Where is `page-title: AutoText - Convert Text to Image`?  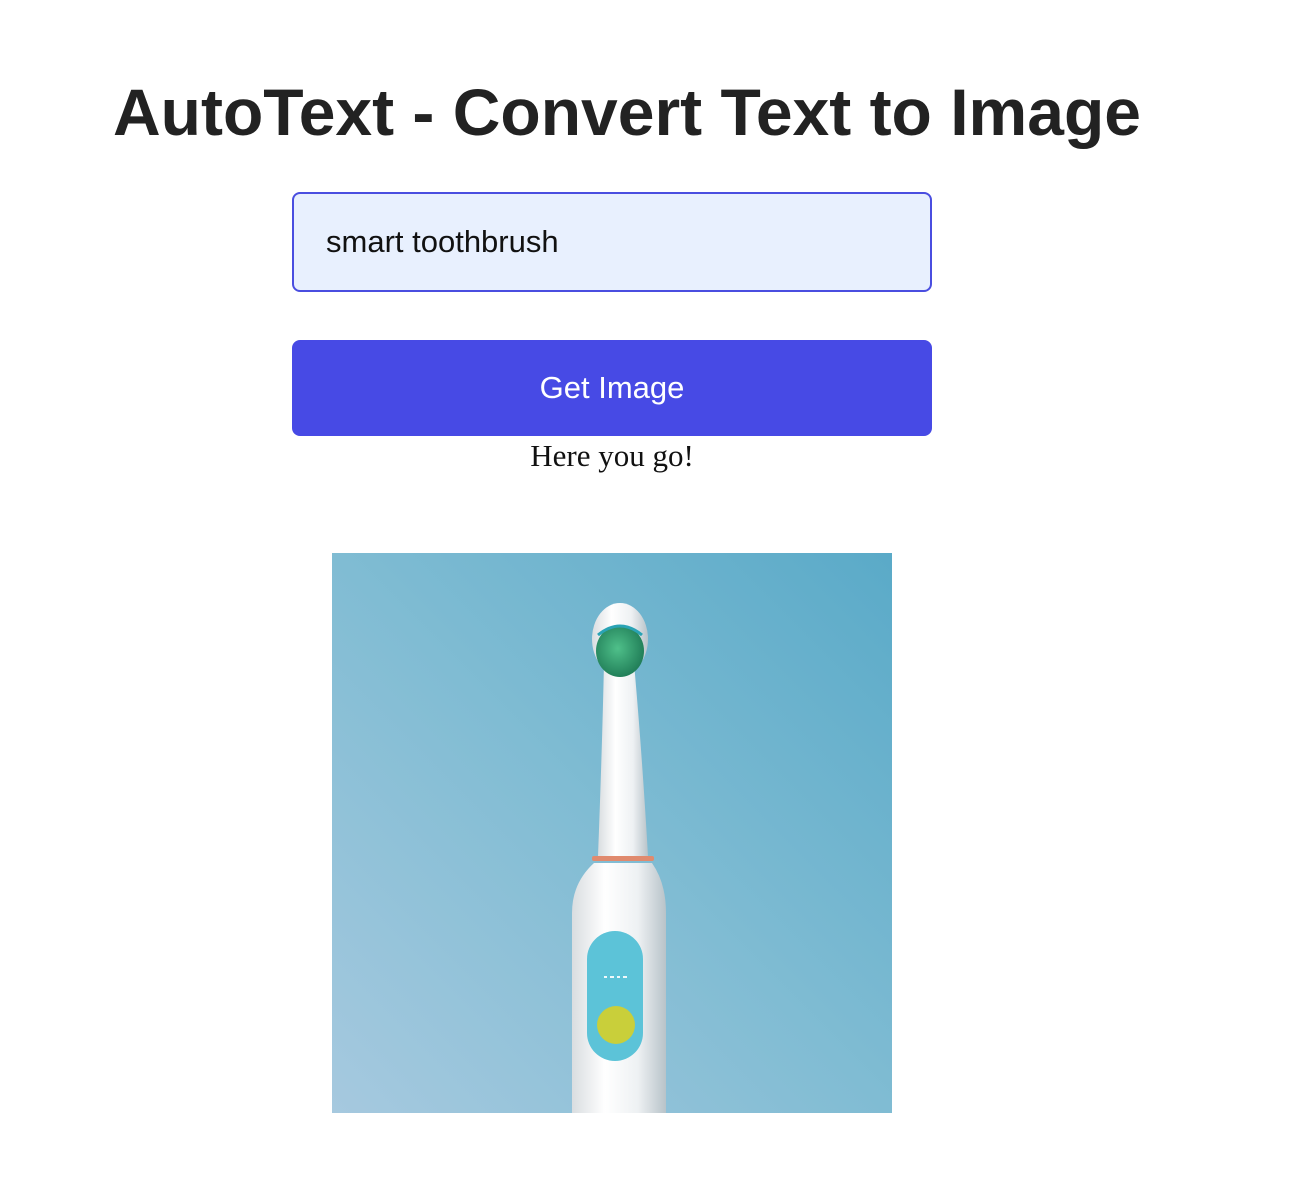 page-title: AutoText - Convert Text to Image is located at coordinates (627, 112).